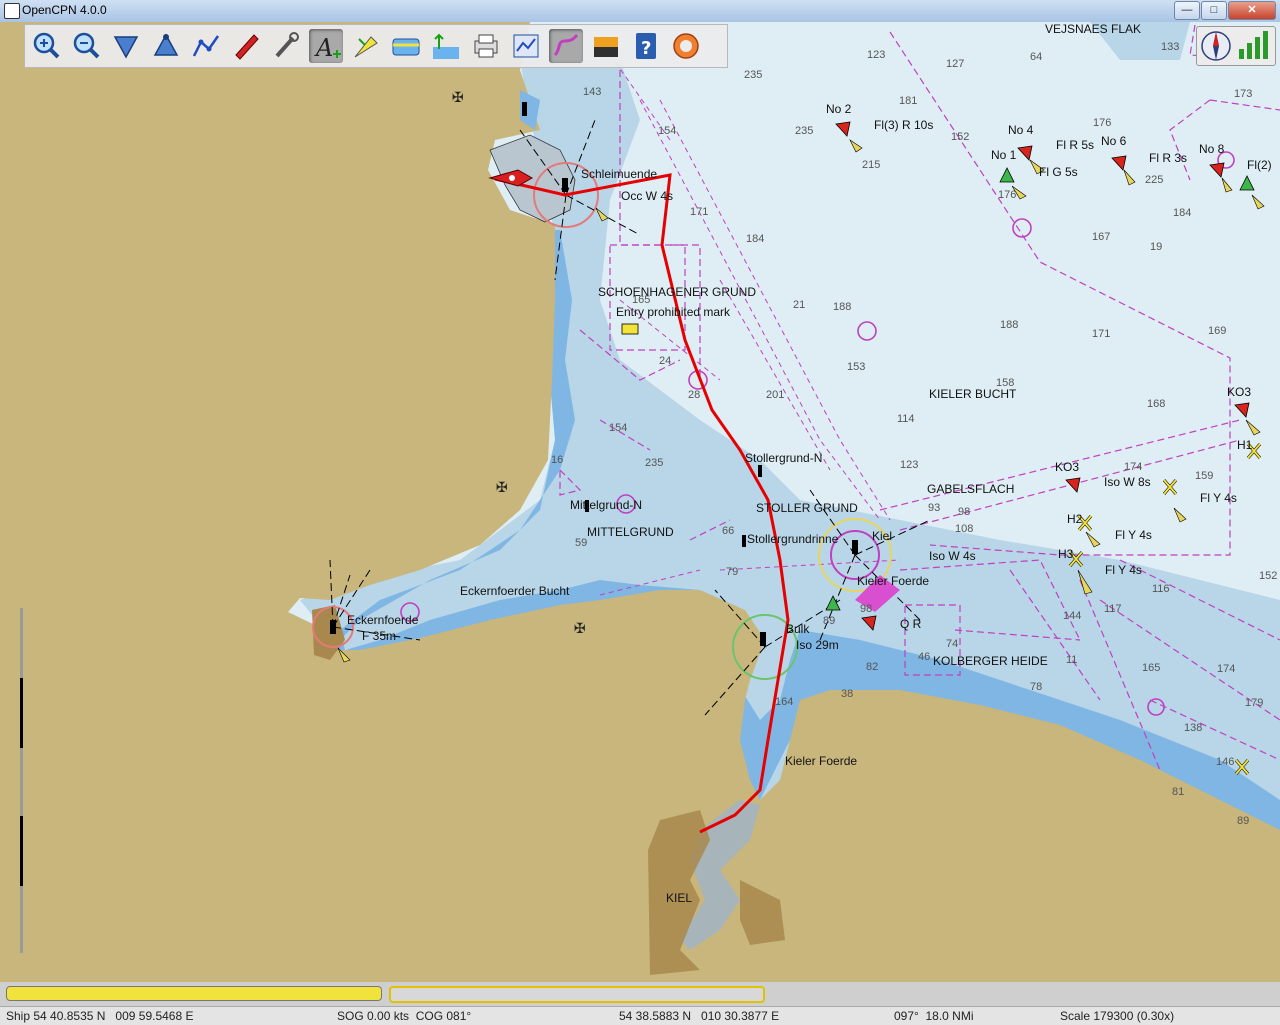  What do you see at coordinates (404, 1016) in the screenshot?
I see `sog-cog: SOG 0.00 kts COG 081°` at bounding box center [404, 1016].